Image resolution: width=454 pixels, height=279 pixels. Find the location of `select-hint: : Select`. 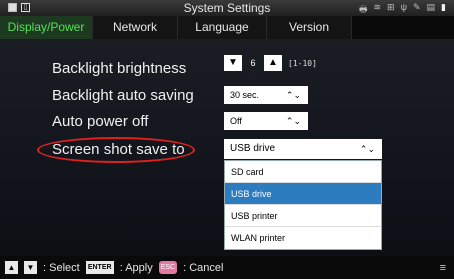

select-hint: : Select is located at coordinates (61, 267).